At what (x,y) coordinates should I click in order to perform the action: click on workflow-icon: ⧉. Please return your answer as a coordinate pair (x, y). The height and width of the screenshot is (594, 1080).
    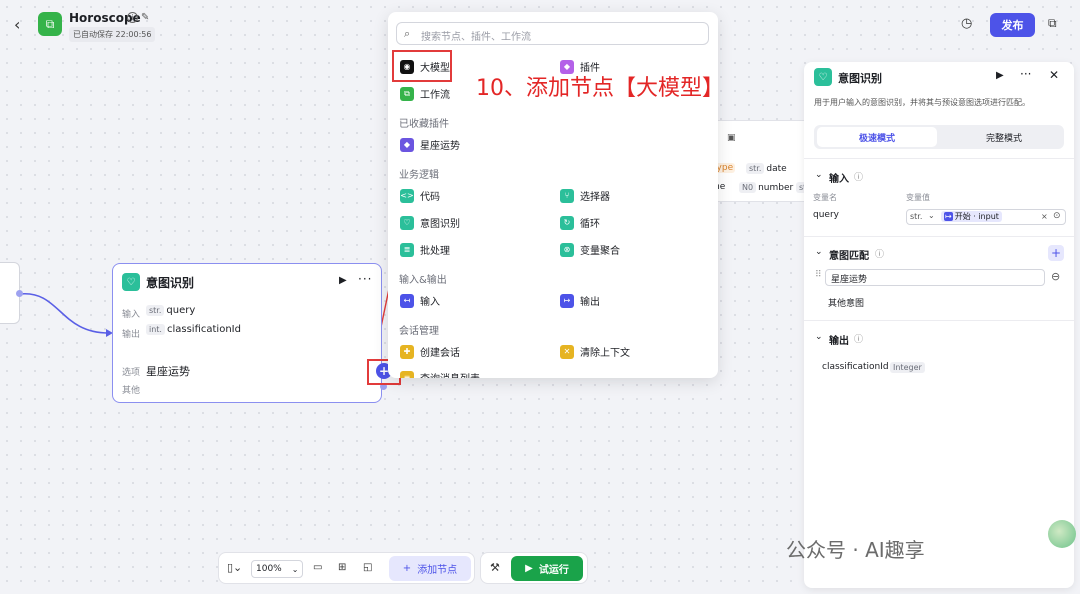
    Looking at the image, I should click on (407, 93).